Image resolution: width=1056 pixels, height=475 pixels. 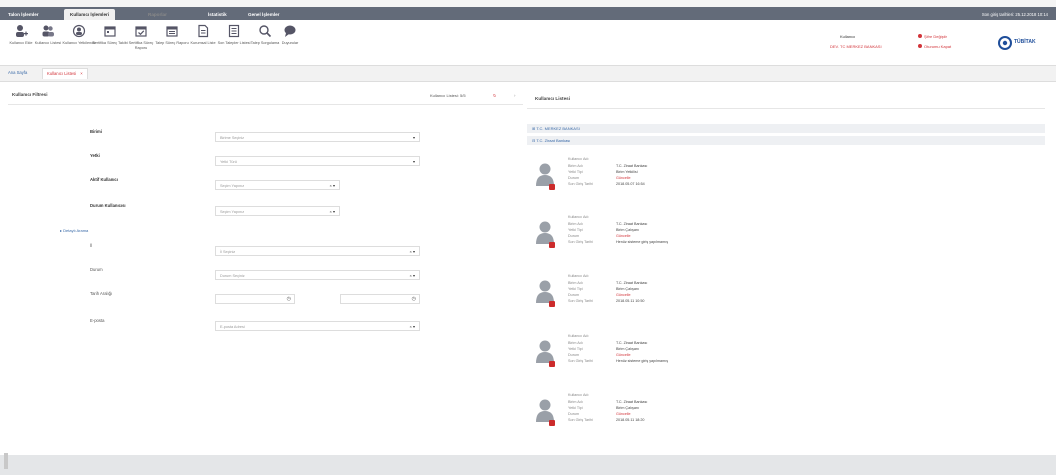 I want to click on field-label-durum: Durum, so click(x=96, y=269).